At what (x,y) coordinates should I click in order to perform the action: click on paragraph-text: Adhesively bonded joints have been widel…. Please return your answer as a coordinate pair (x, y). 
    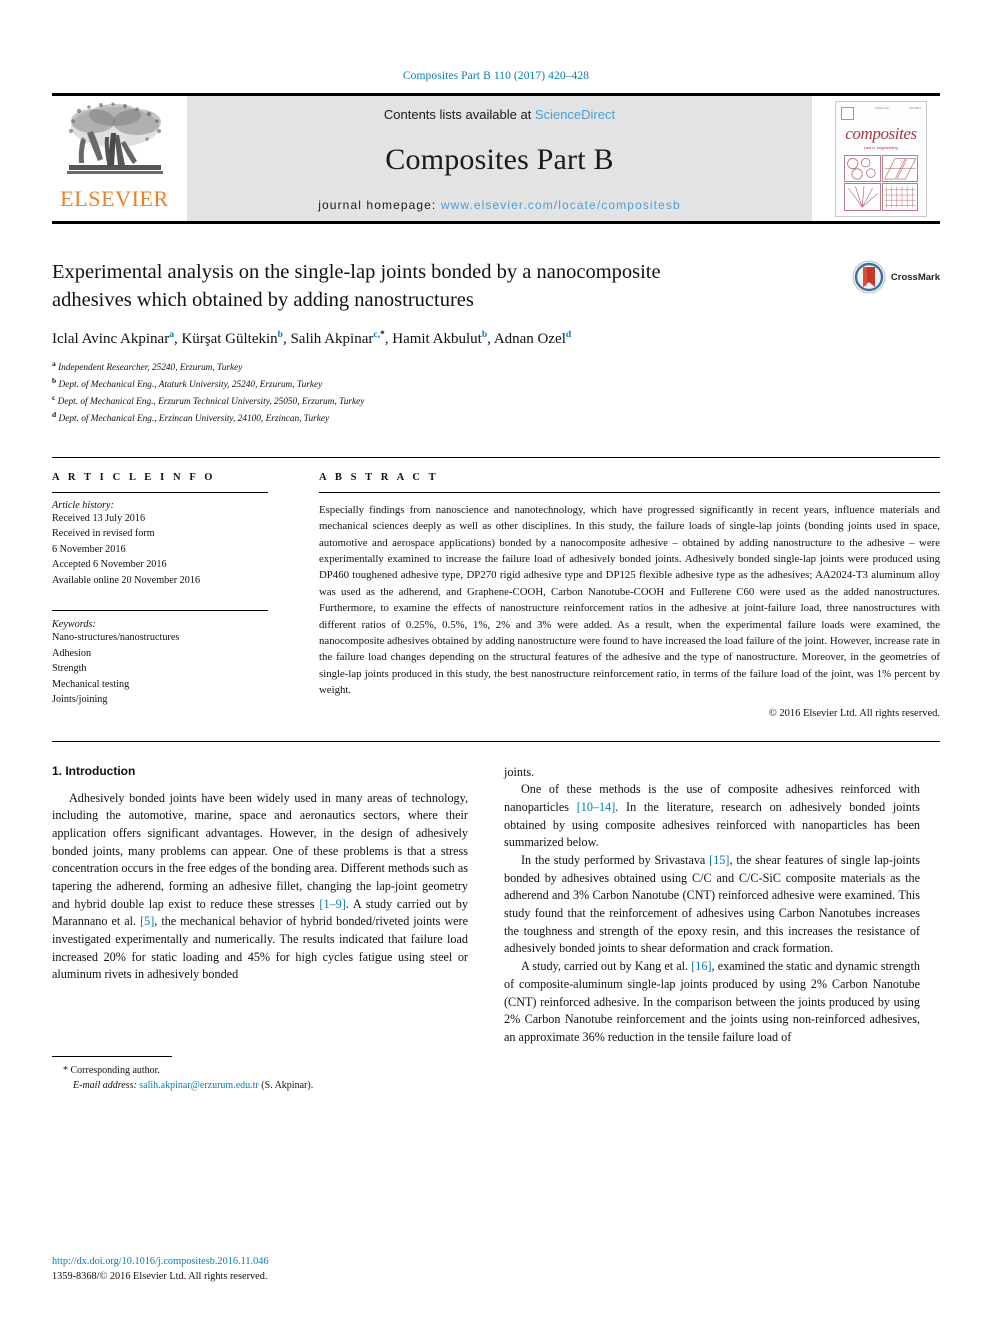
    Looking at the image, I should click on (260, 850).